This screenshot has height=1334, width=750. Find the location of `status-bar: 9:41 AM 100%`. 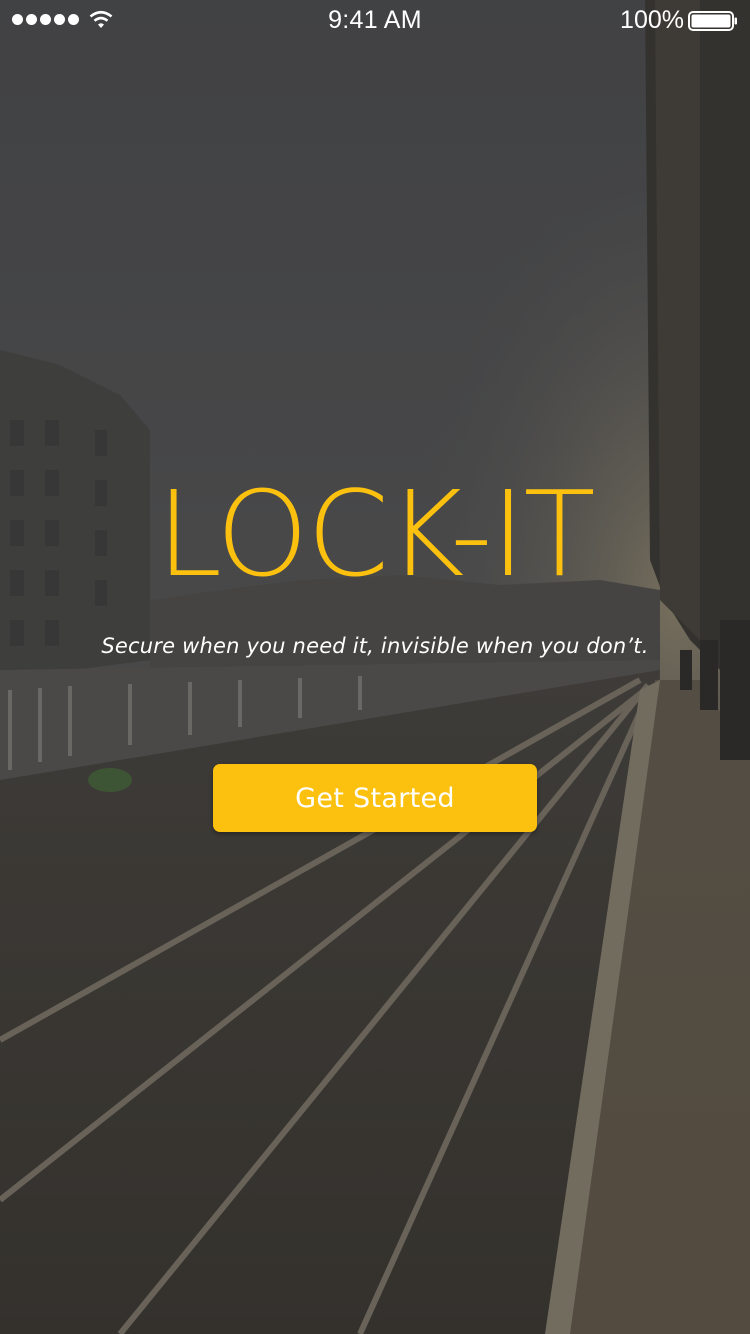

status-bar: 9:41 AM 100% is located at coordinates (375, 20).